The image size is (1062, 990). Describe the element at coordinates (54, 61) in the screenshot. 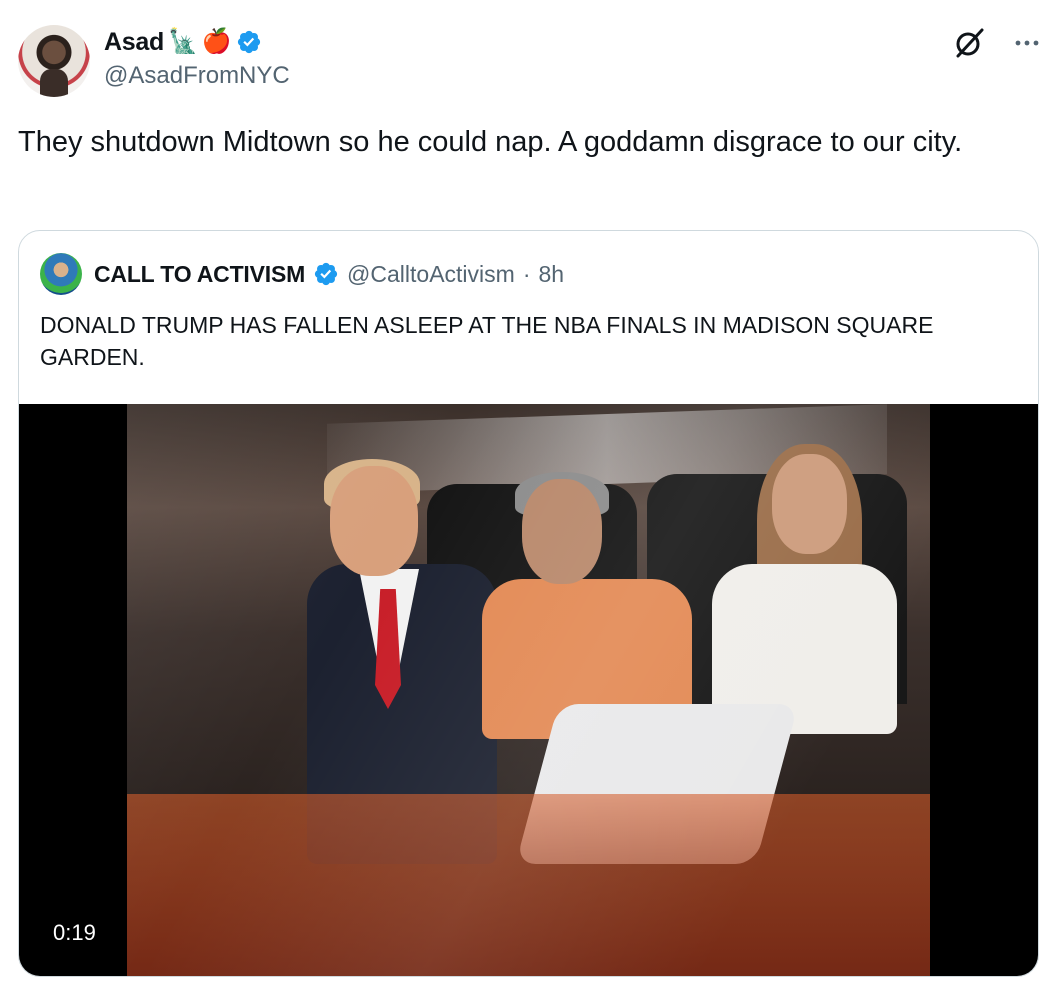

I see `author-avatar` at that location.